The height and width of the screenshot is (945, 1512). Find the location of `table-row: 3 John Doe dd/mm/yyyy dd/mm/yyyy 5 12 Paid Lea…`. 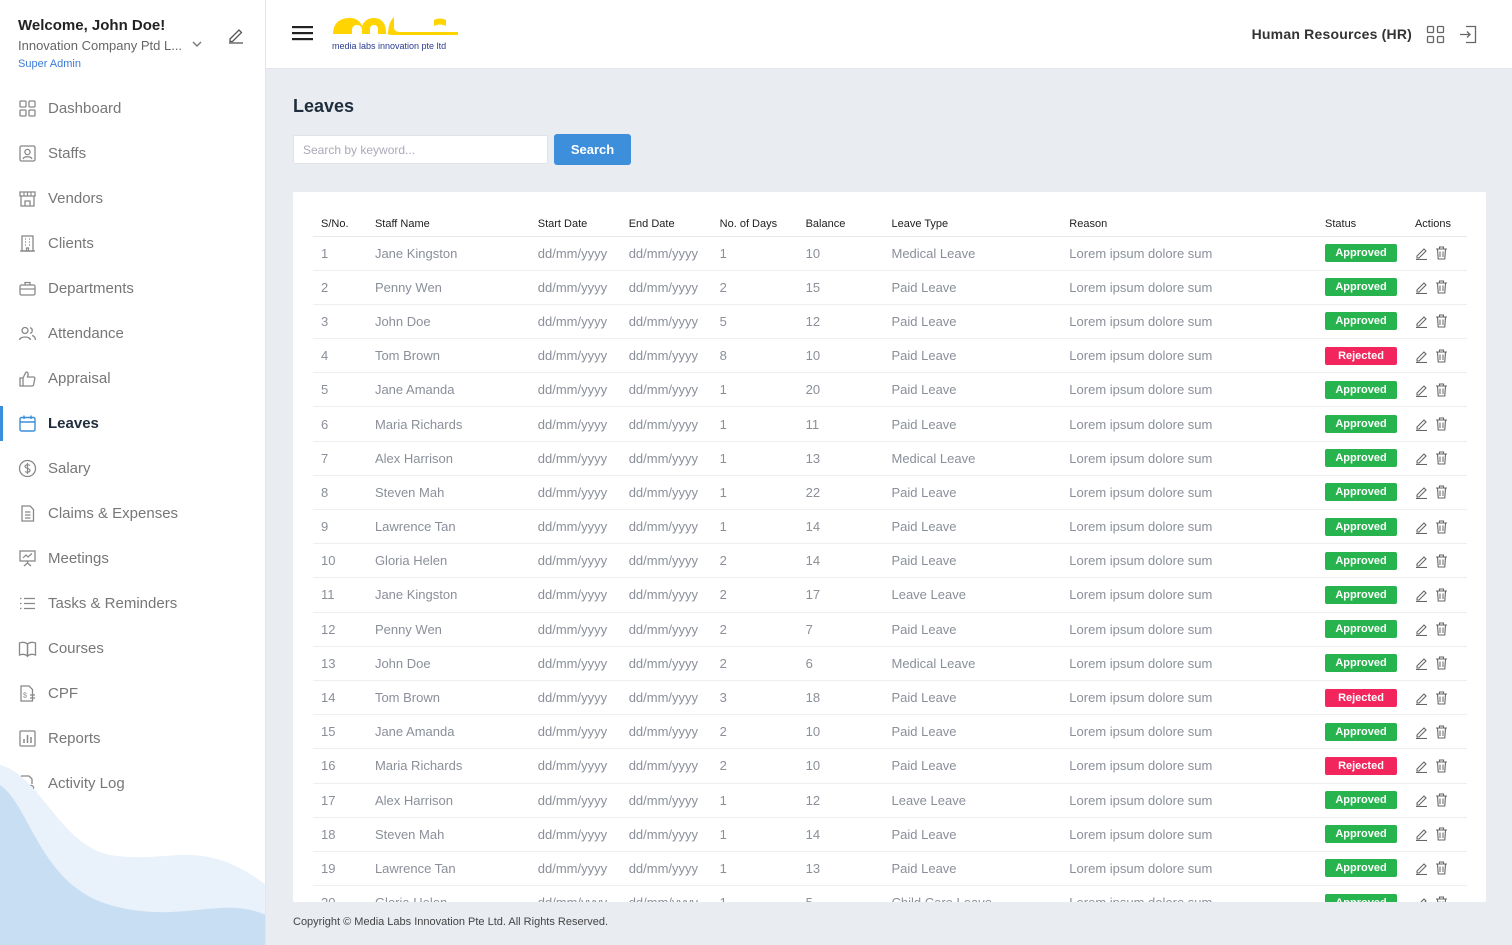

table-row: 3 John Doe dd/mm/yyyy dd/mm/yyyy 5 12 Paid Lea… is located at coordinates (890, 322).